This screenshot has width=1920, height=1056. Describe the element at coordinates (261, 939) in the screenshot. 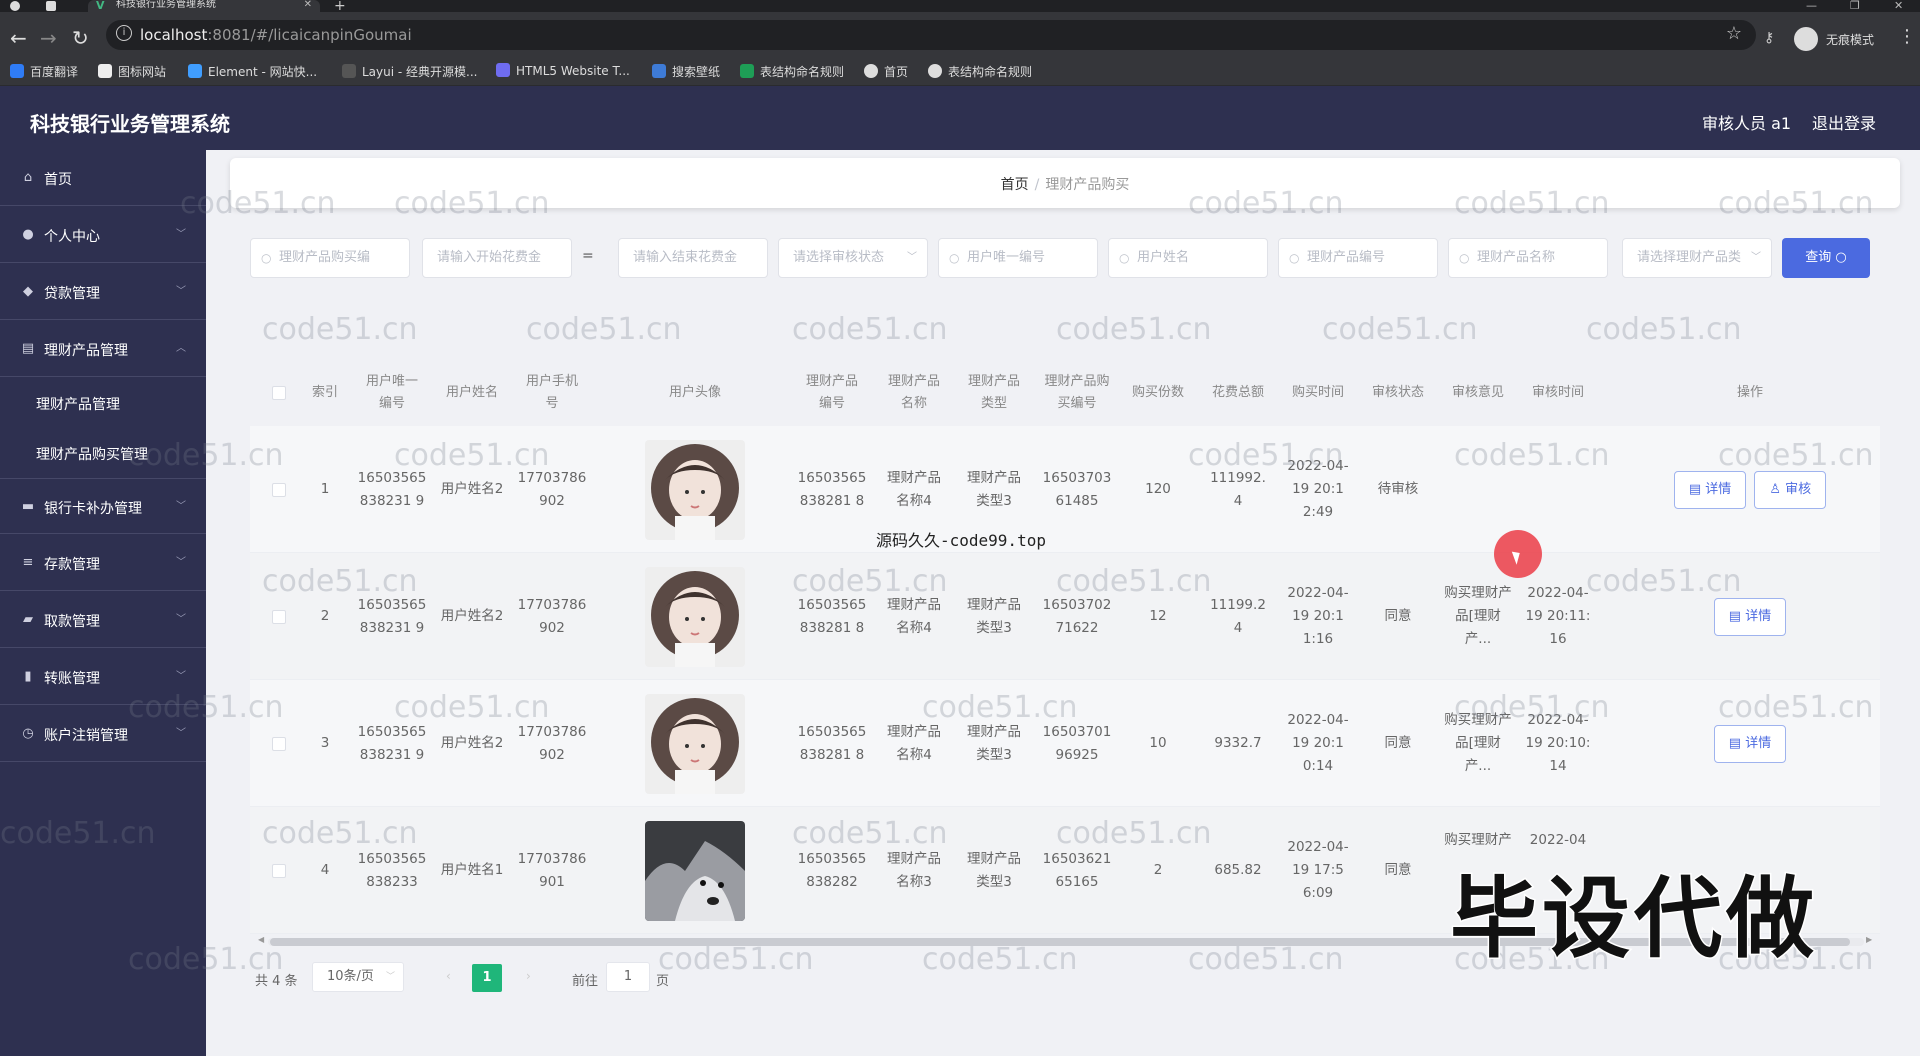

I see `scroll-left-icon: ◀` at that location.